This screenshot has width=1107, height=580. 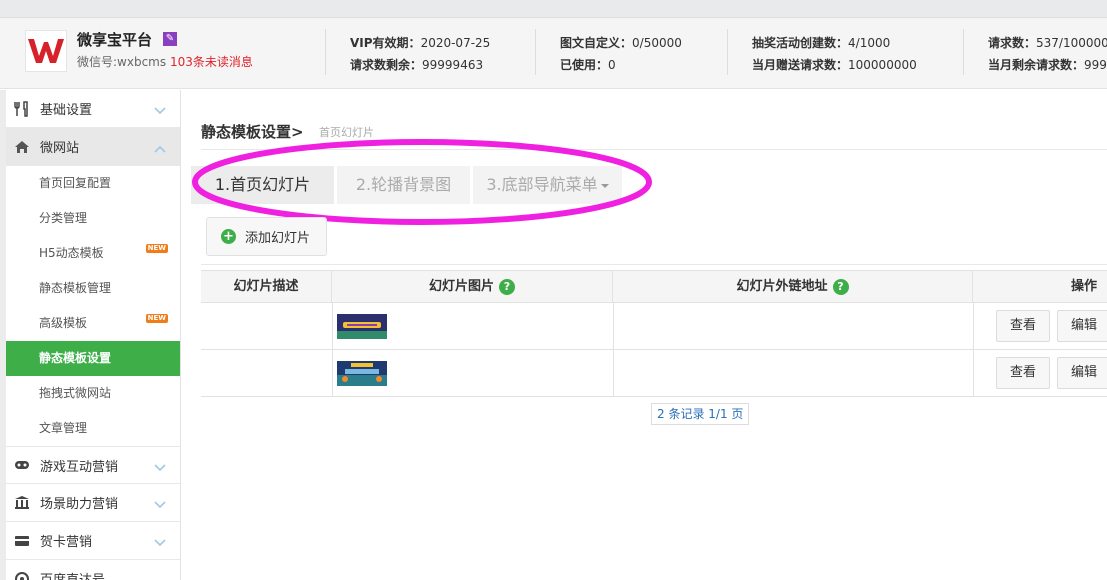 I want to click on col-header-actions: 操作, so click(x=1040, y=286).